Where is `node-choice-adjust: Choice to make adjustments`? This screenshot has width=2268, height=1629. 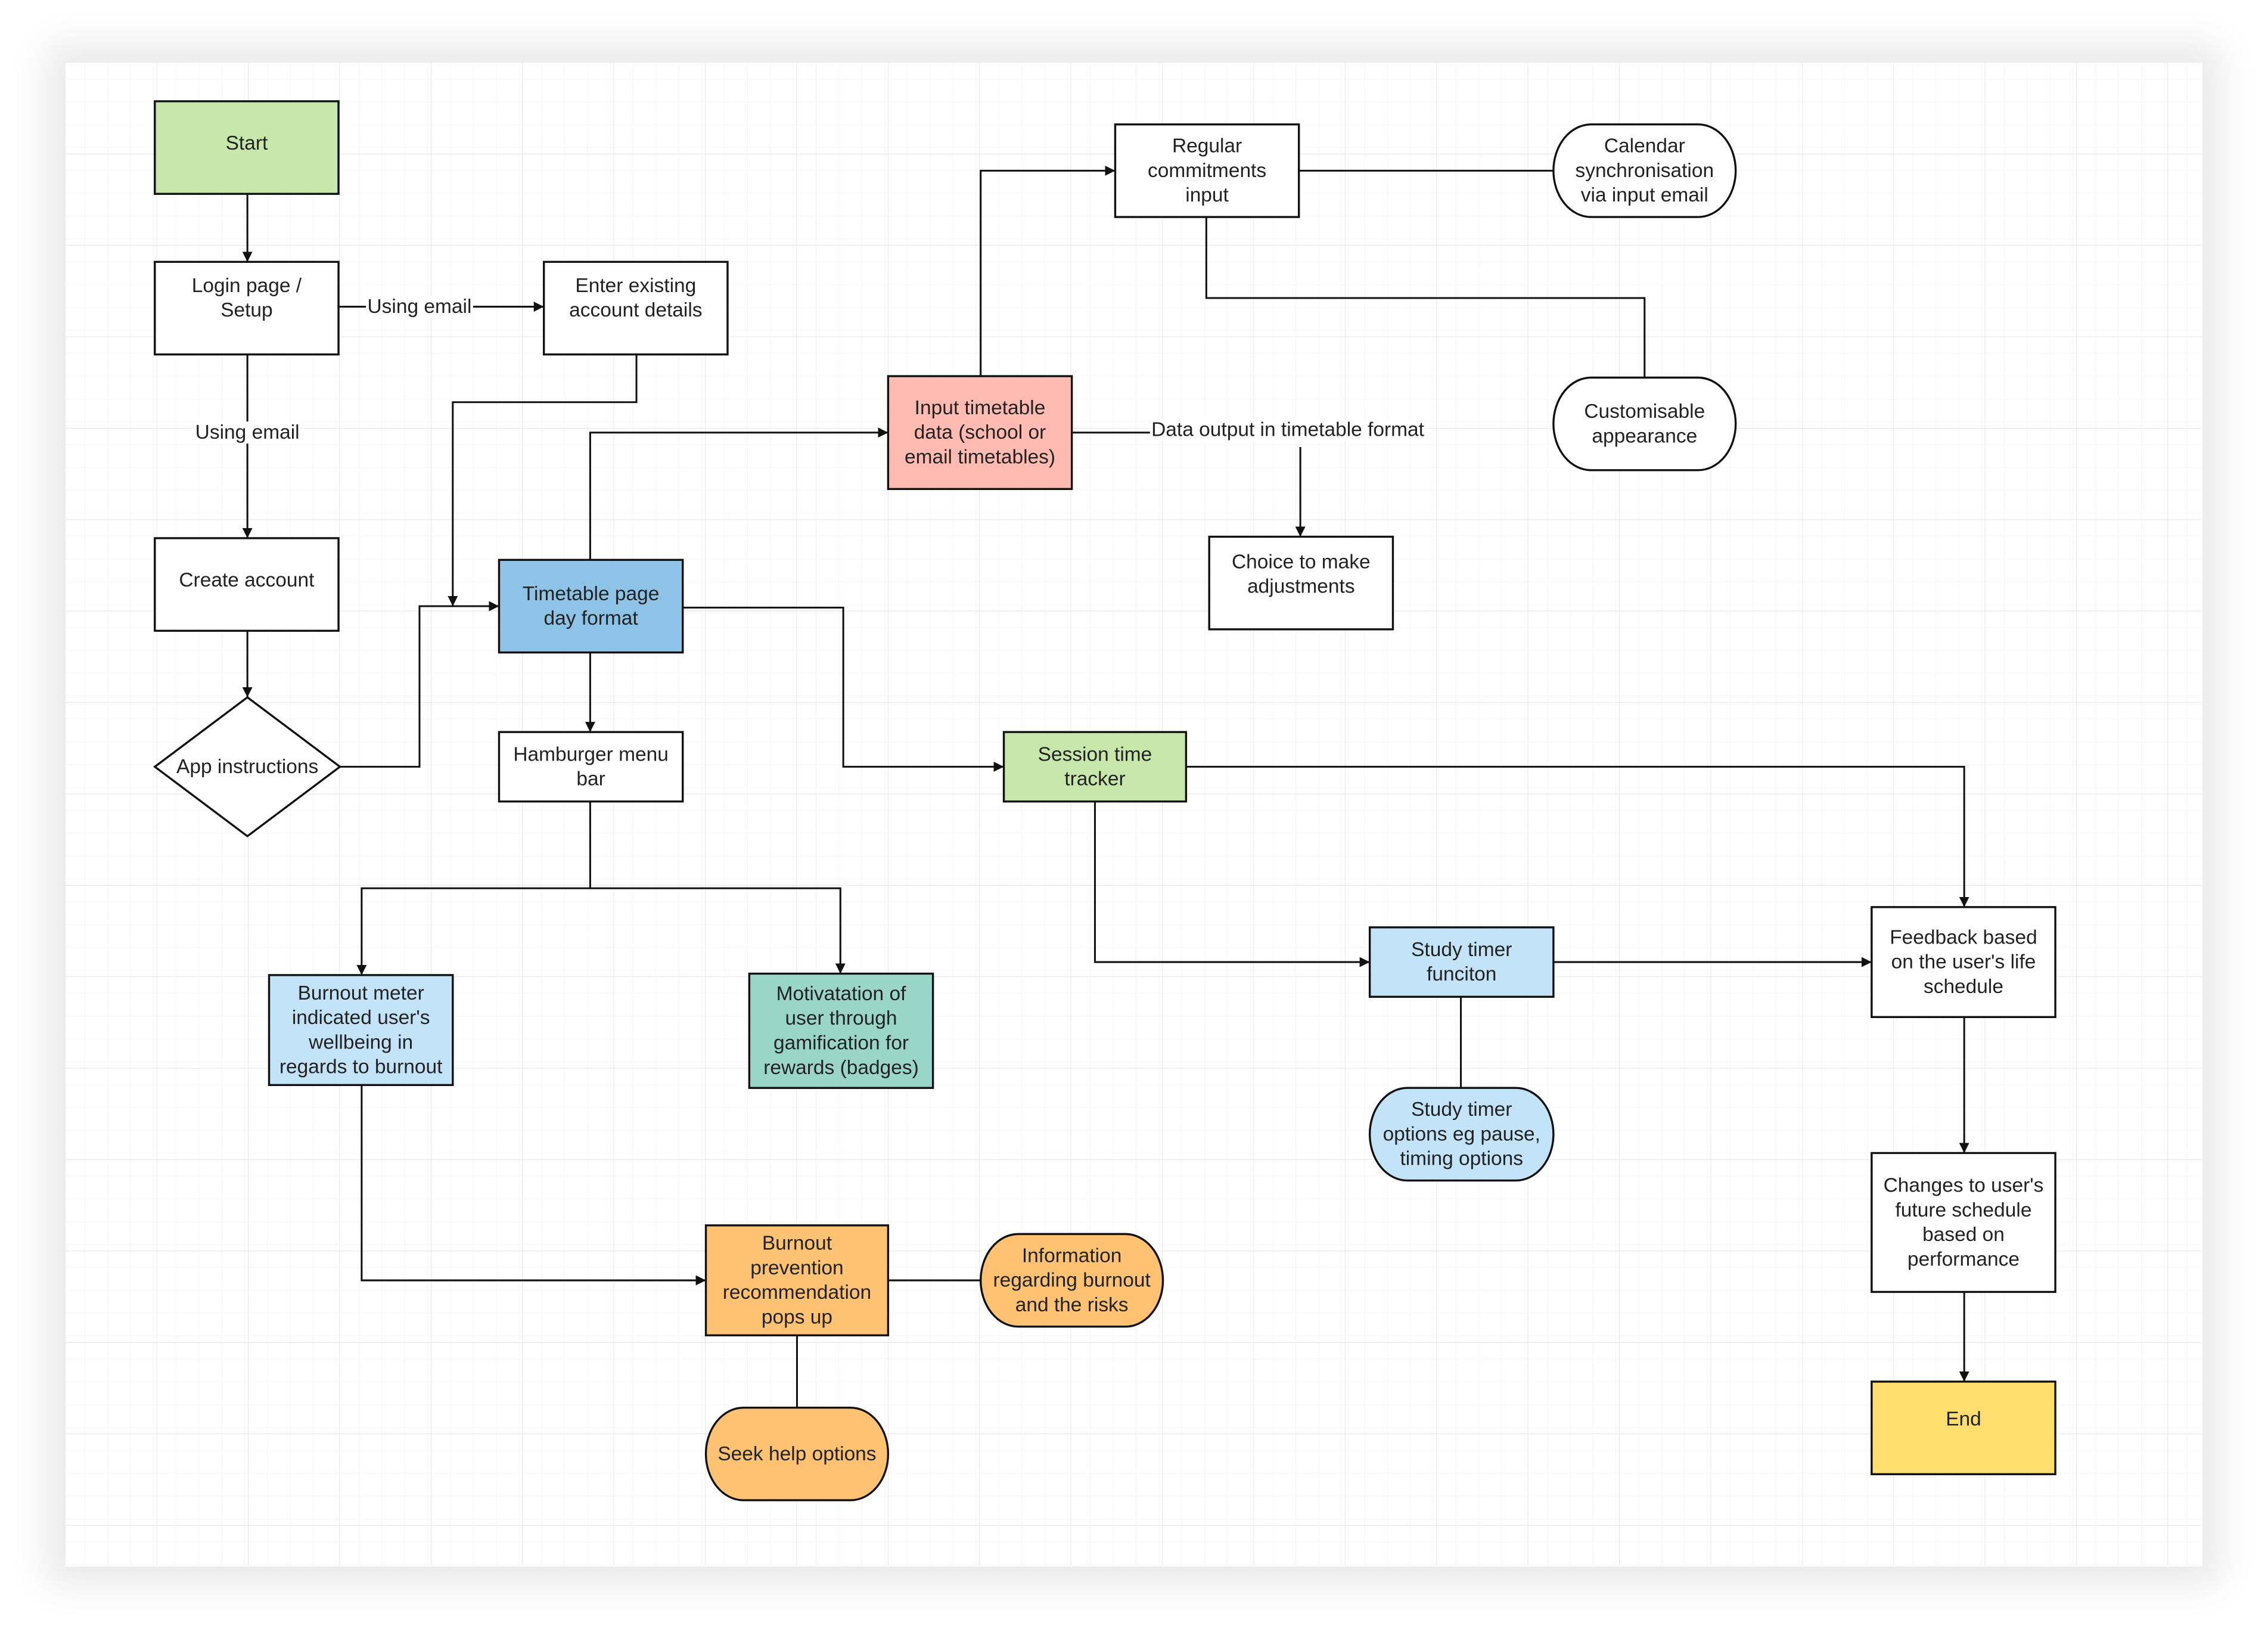
node-choice-adjust: Choice to make adjustments is located at coordinates (1301, 583).